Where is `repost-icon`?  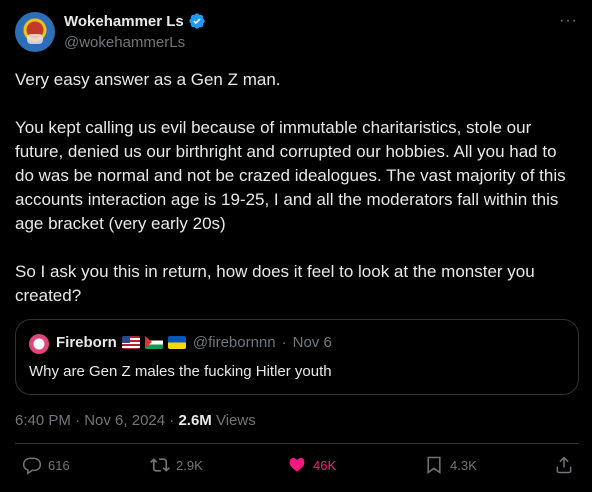 repost-icon is located at coordinates (160, 465).